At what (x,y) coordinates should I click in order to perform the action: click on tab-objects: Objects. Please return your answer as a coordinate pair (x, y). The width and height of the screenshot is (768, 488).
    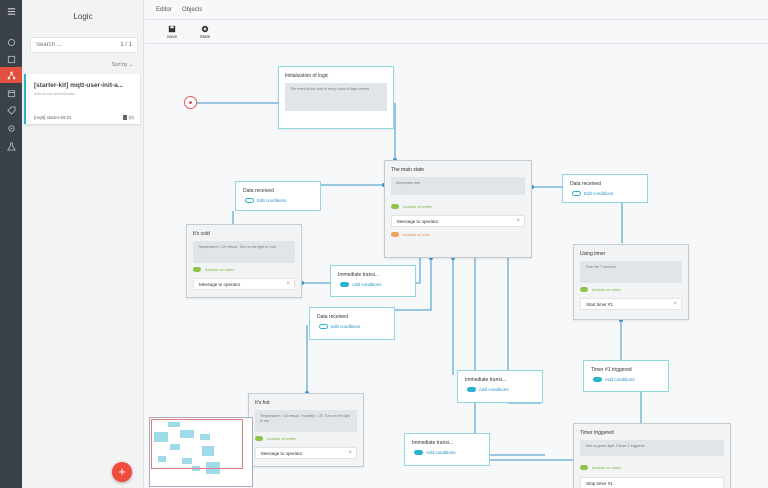
    Looking at the image, I should click on (192, 10).